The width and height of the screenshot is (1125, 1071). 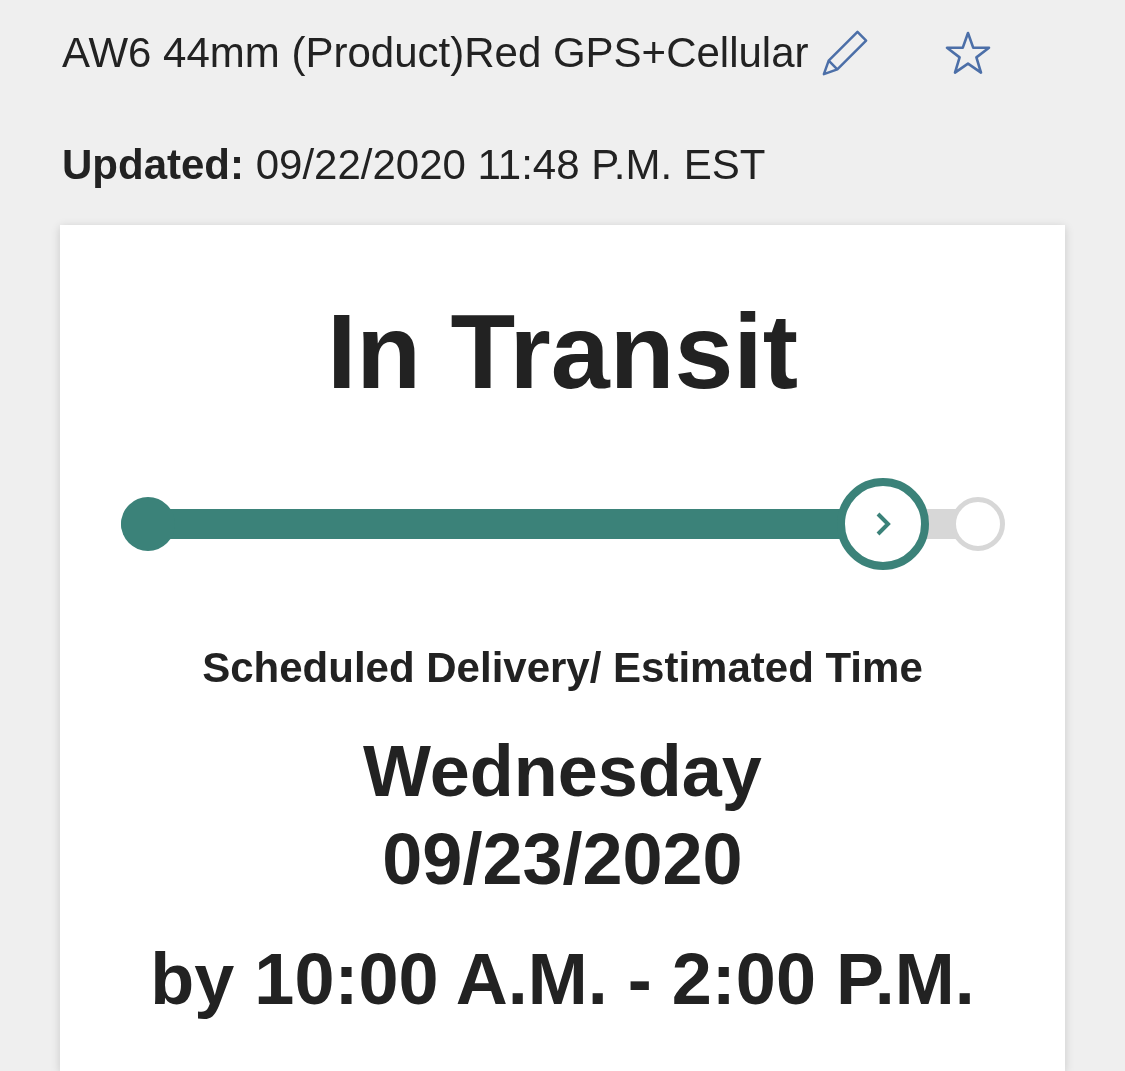 I want to click on star-icon, so click(x=967, y=53).